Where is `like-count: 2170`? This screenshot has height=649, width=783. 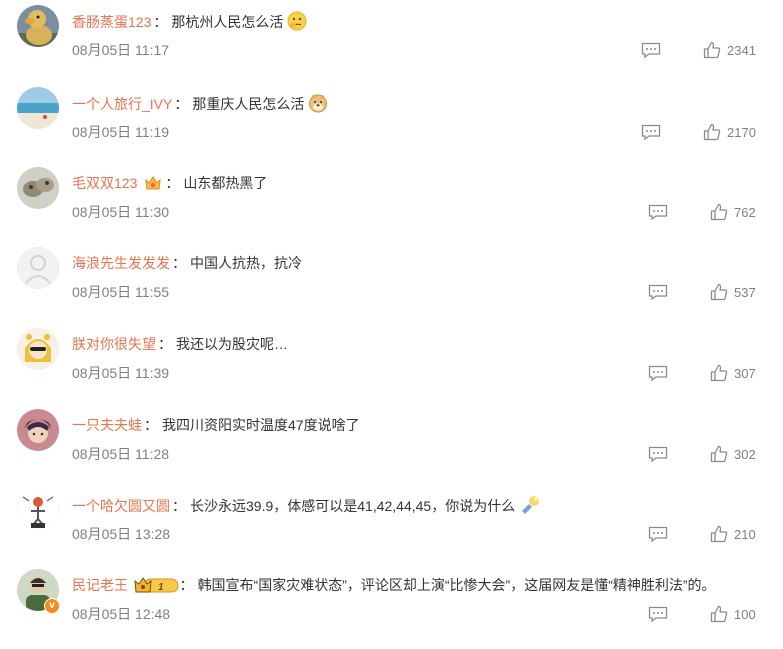
like-count: 2170 is located at coordinates (741, 132).